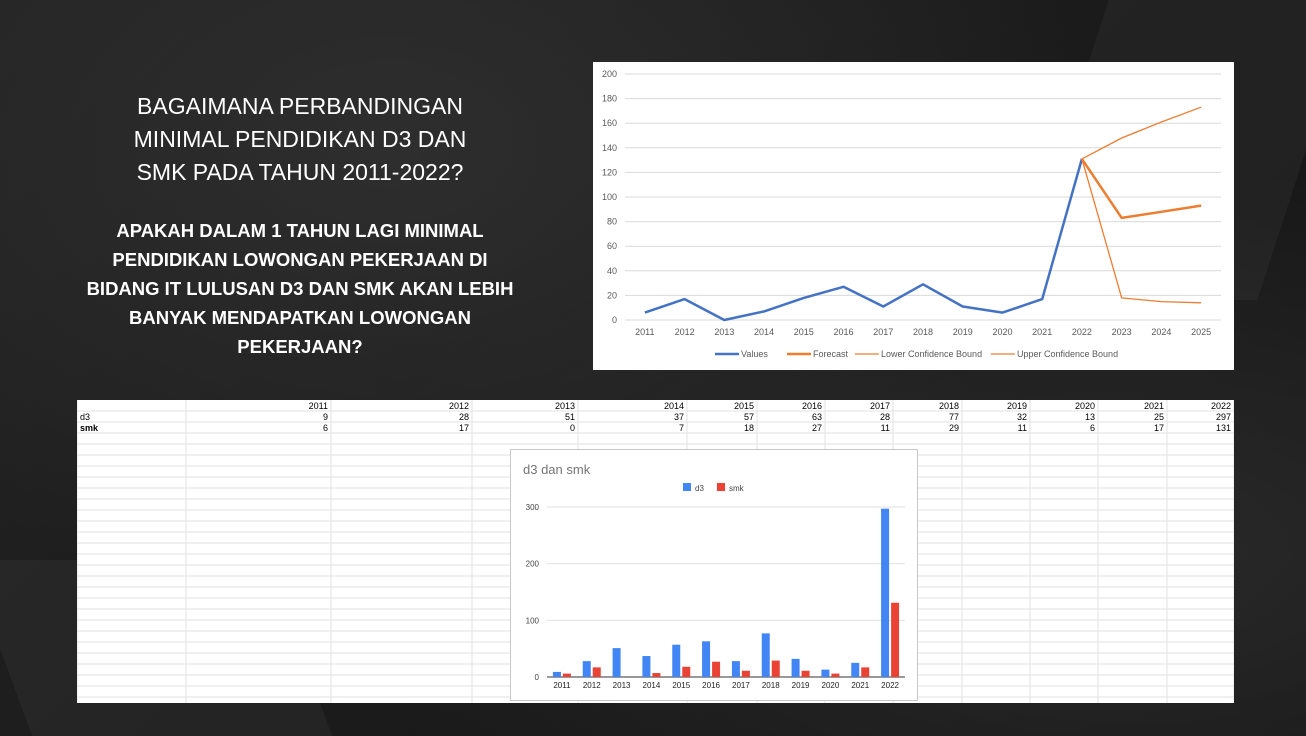 The image size is (1306, 736). Describe the element at coordinates (616, 662) in the screenshot. I see `bar-d3-2013` at that location.